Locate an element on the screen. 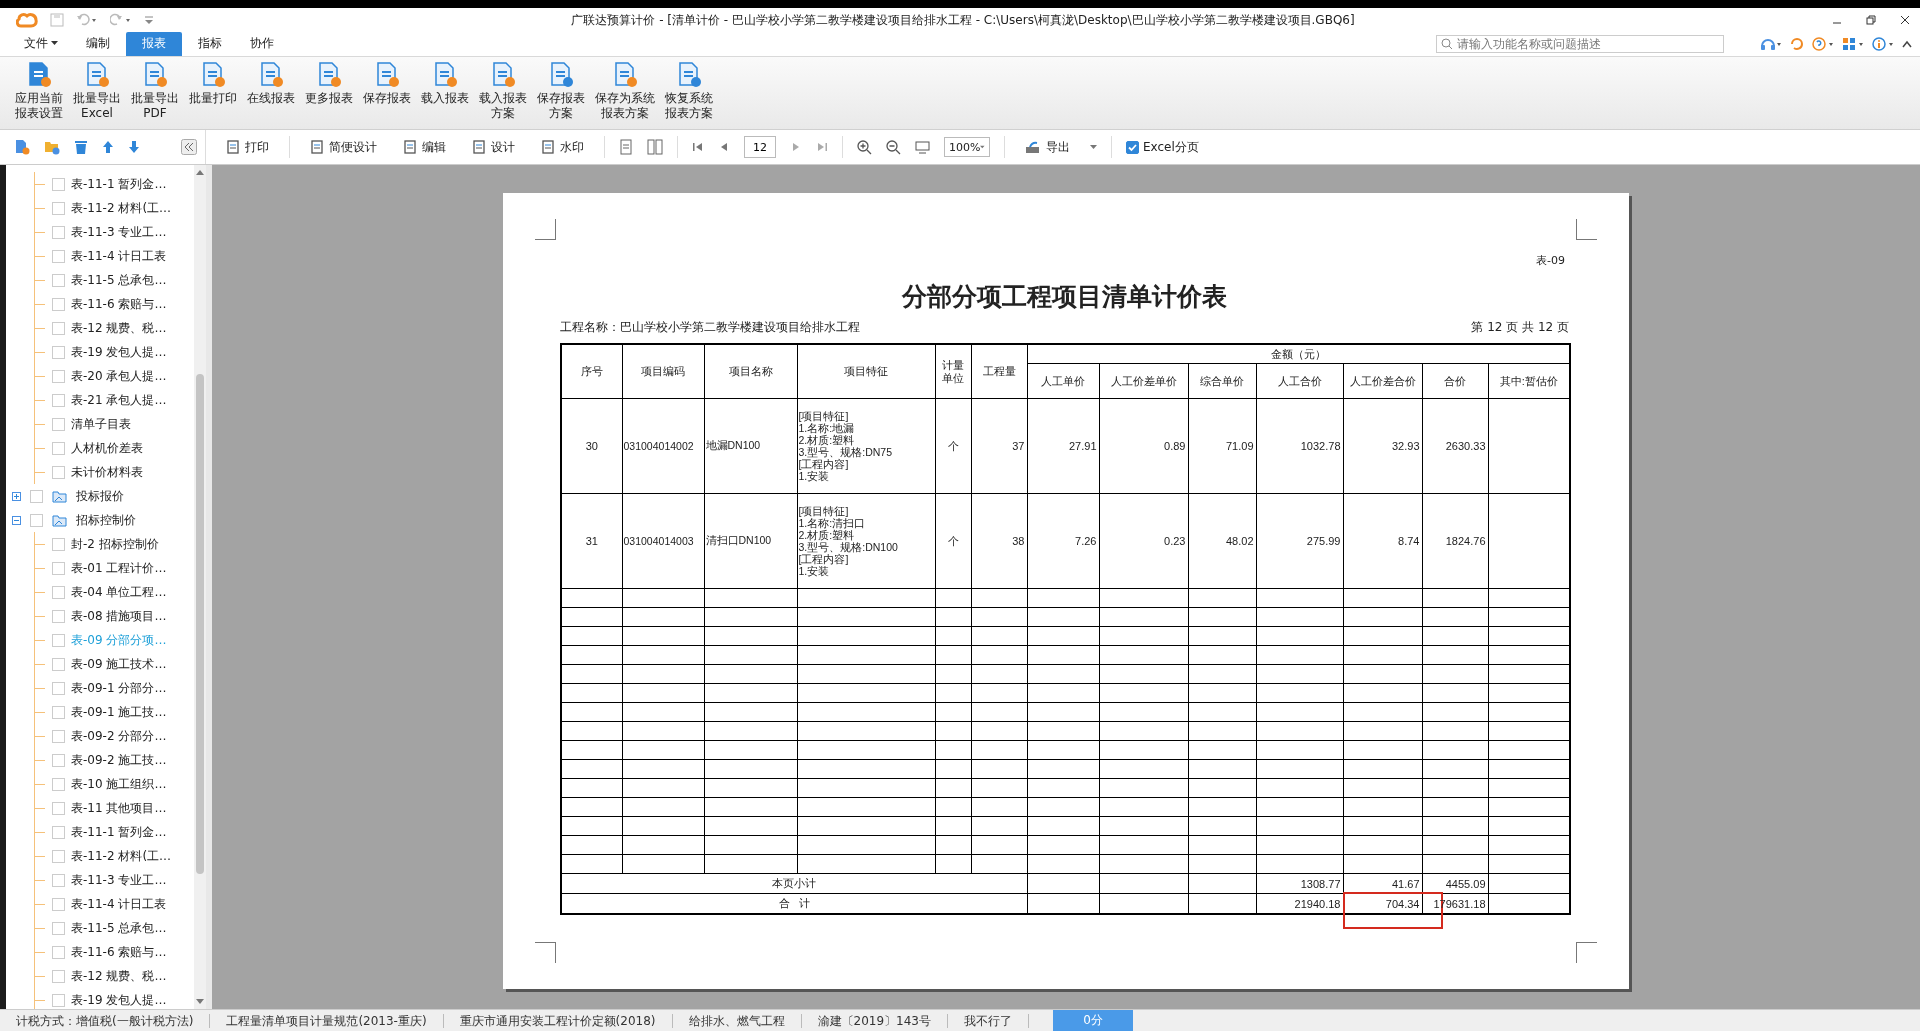  column-header: 人工合价 is located at coordinates (1299, 380).